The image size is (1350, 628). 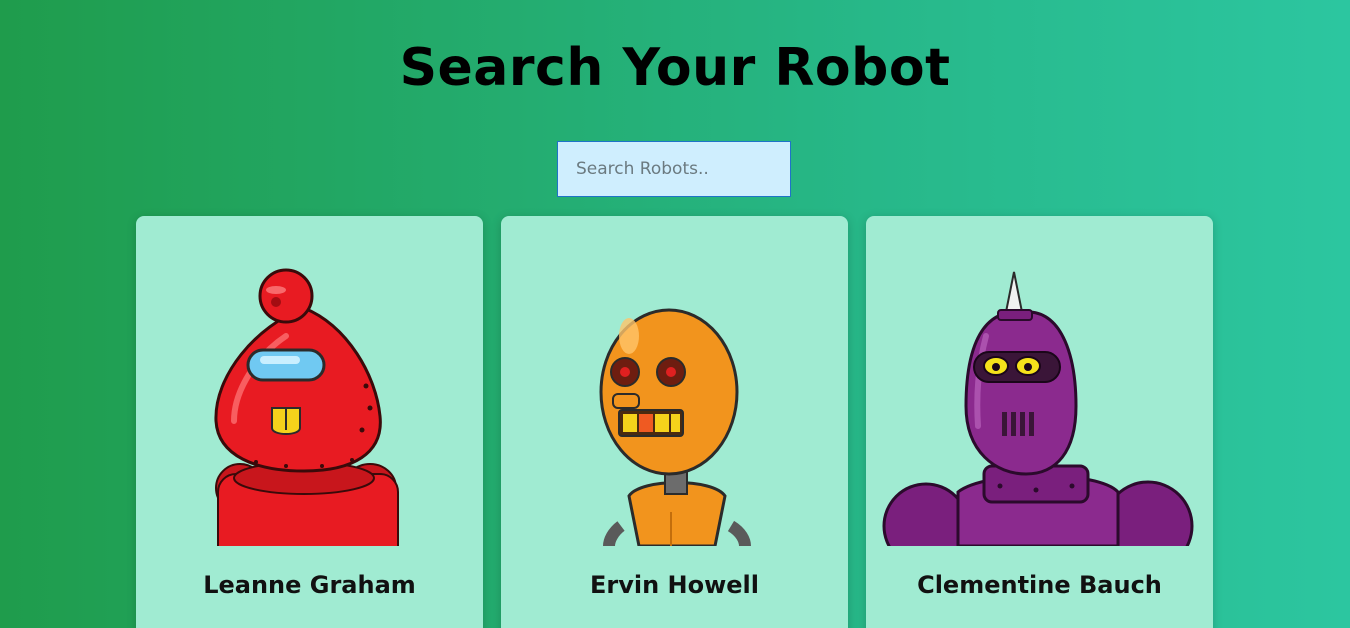 I want to click on robot-name: Leanne Graham, so click(x=309, y=585).